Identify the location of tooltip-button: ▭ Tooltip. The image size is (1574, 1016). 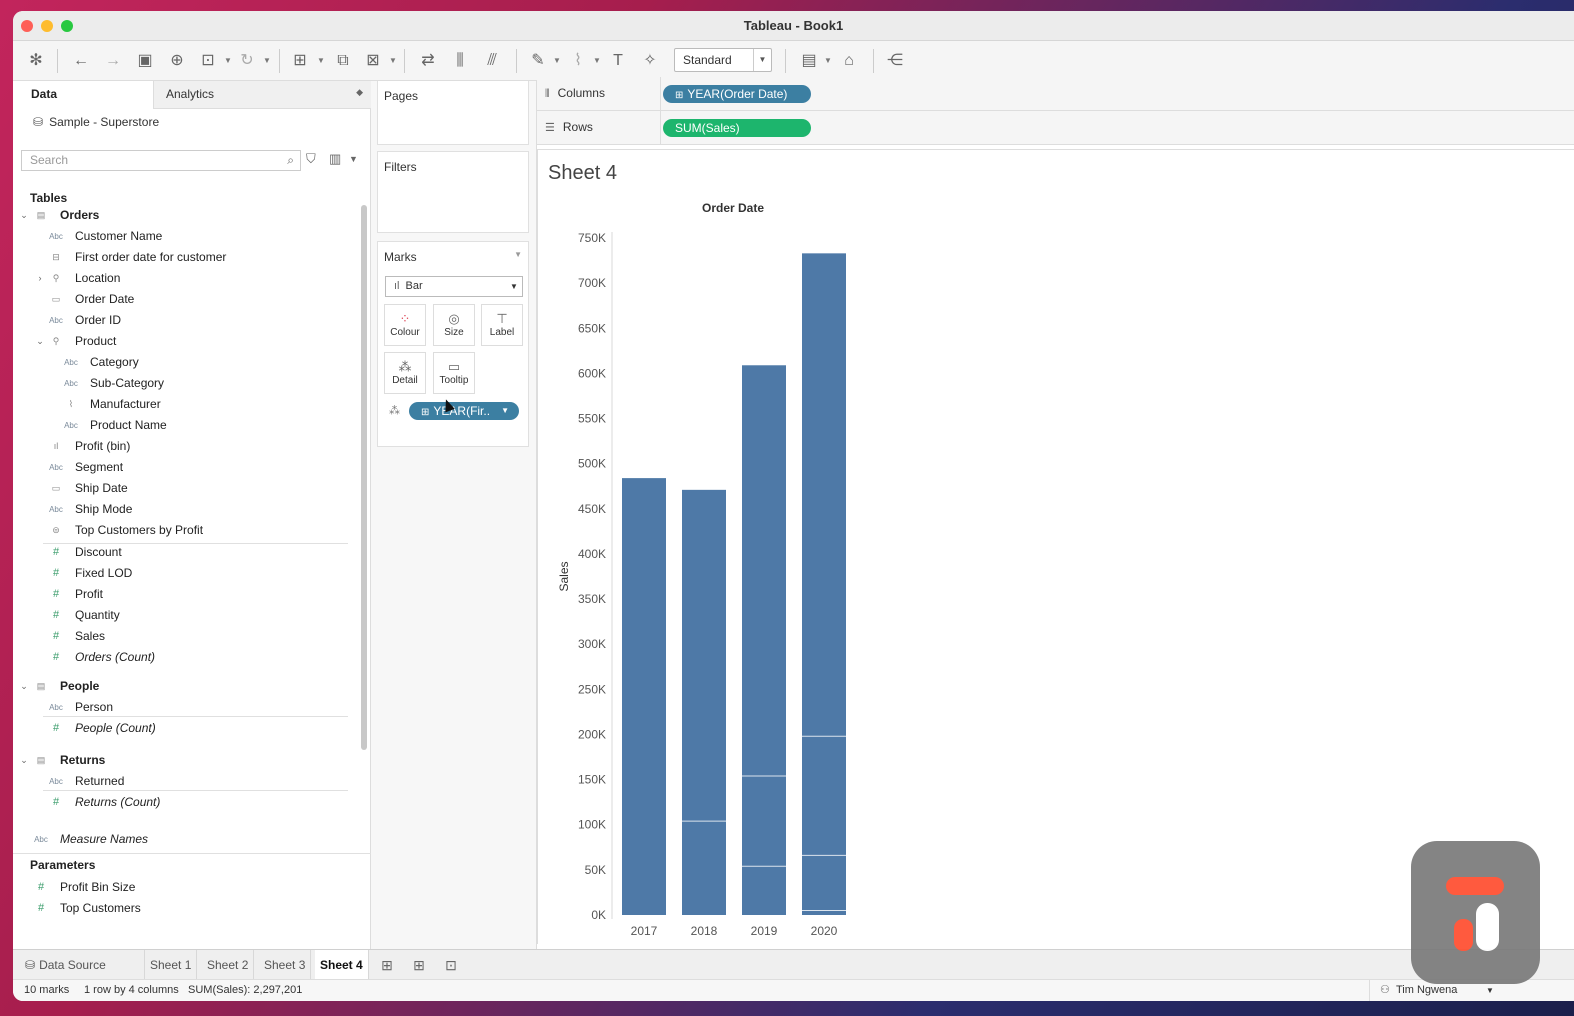
(454, 373).